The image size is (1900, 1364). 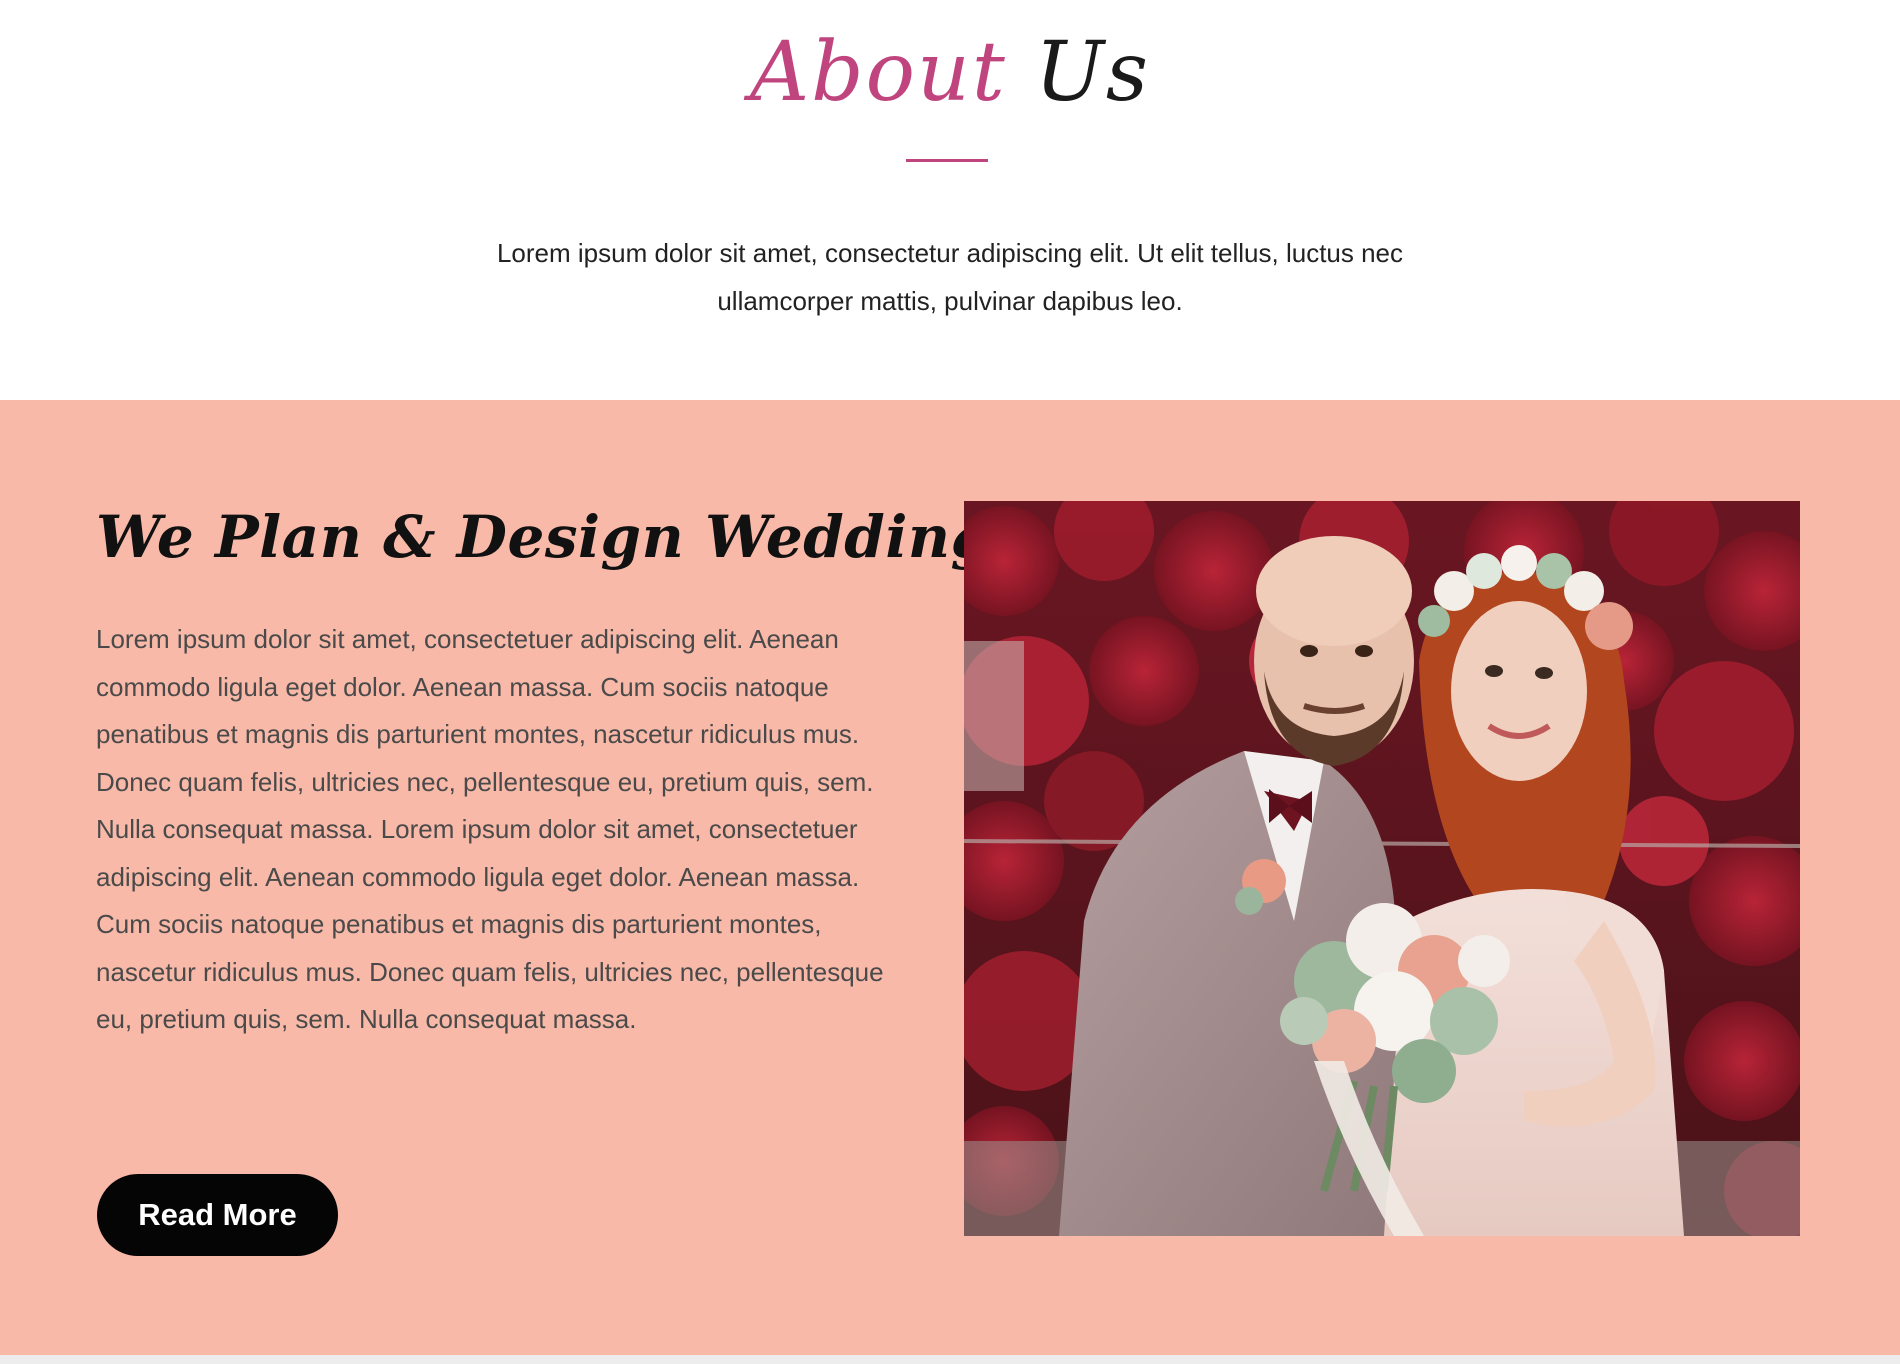 What do you see at coordinates (1092, 72) in the screenshot?
I see `about-title-word-2: Us` at bounding box center [1092, 72].